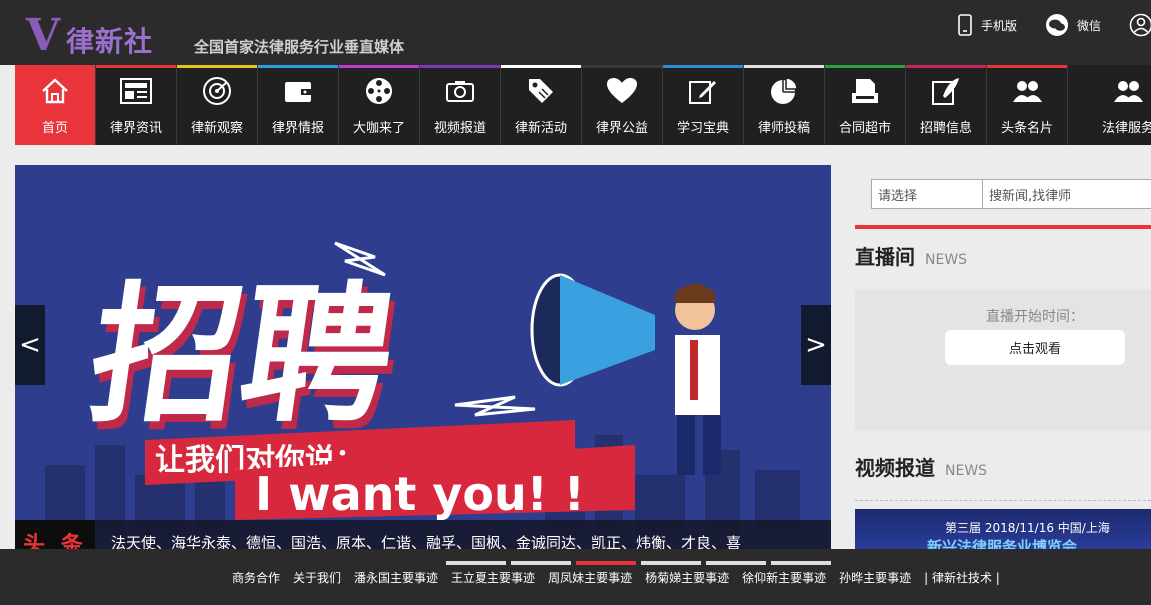 This screenshot has width=1151, height=605. Describe the element at coordinates (622, 91) in the screenshot. I see `heart-icon` at that location.